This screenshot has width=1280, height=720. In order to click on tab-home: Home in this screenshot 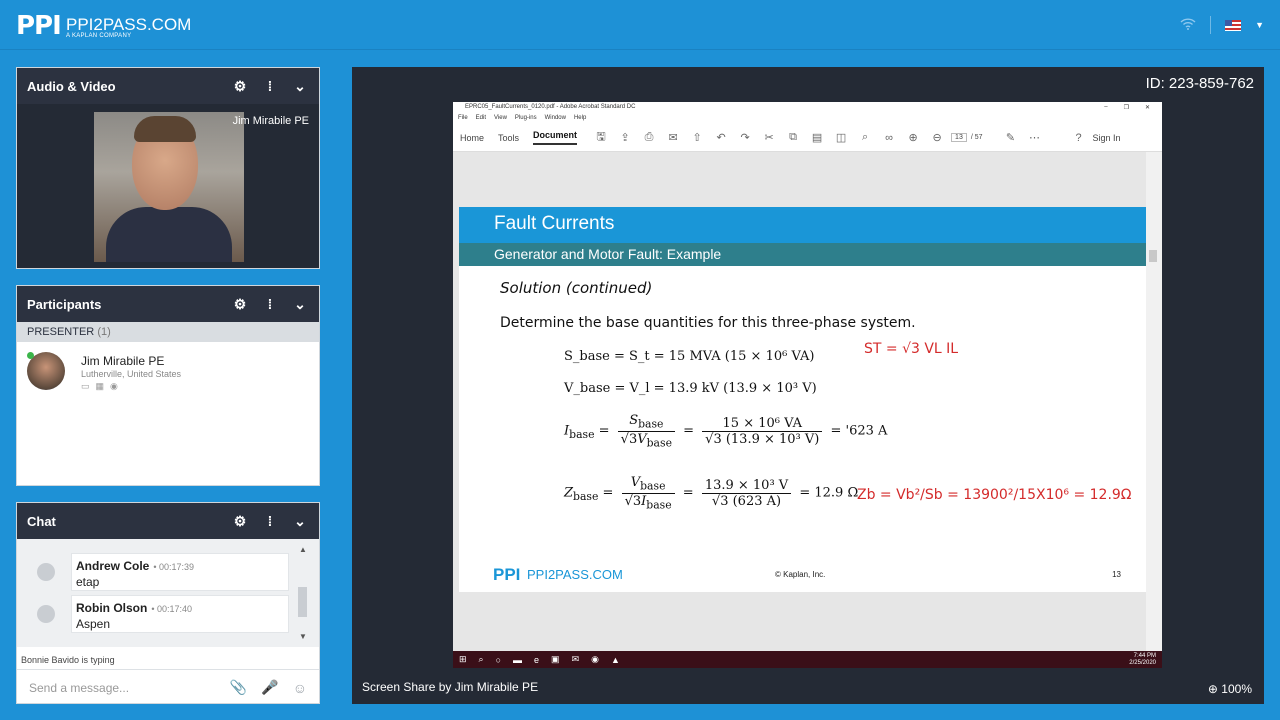, I will do `click(472, 138)`.